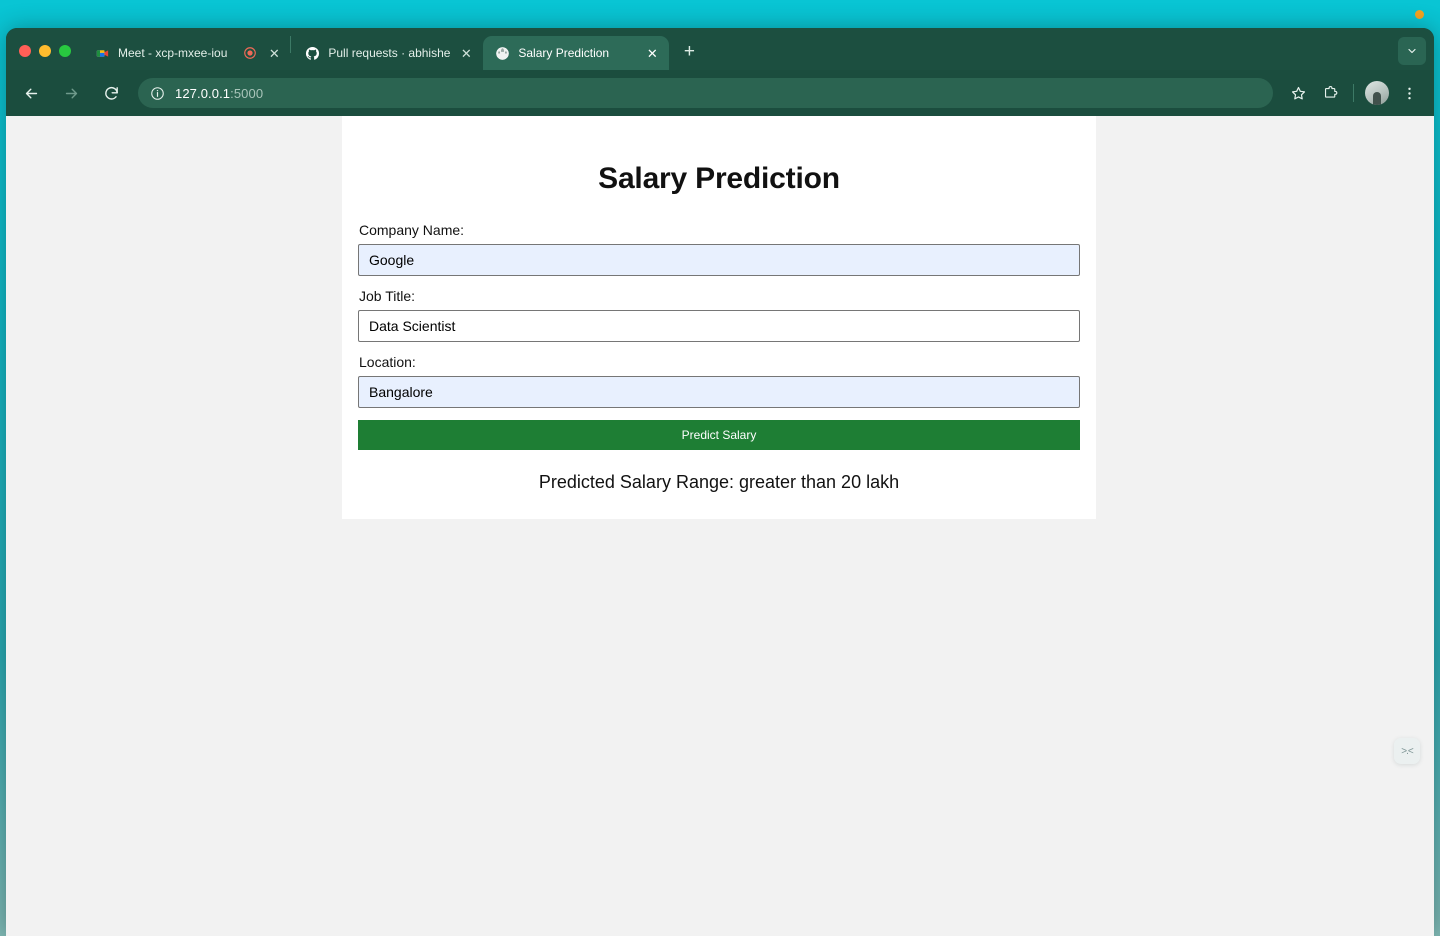 The height and width of the screenshot is (936, 1440). I want to click on puzzle-piece-icon, so click(1330, 91).